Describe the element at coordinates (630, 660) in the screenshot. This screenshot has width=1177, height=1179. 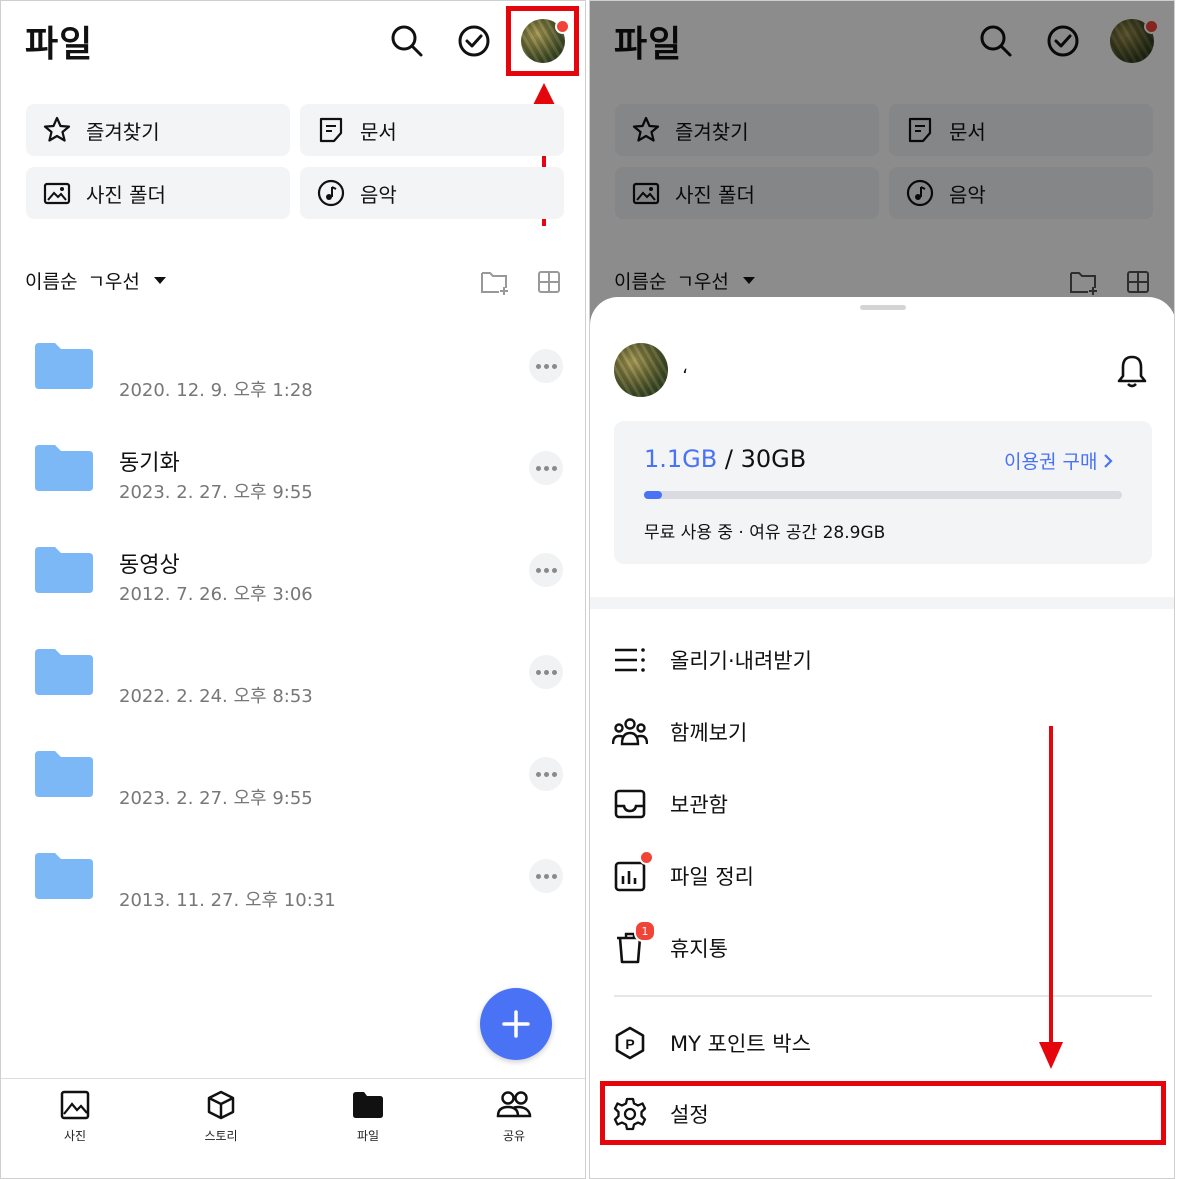
I see `transfer-list-icon` at that location.